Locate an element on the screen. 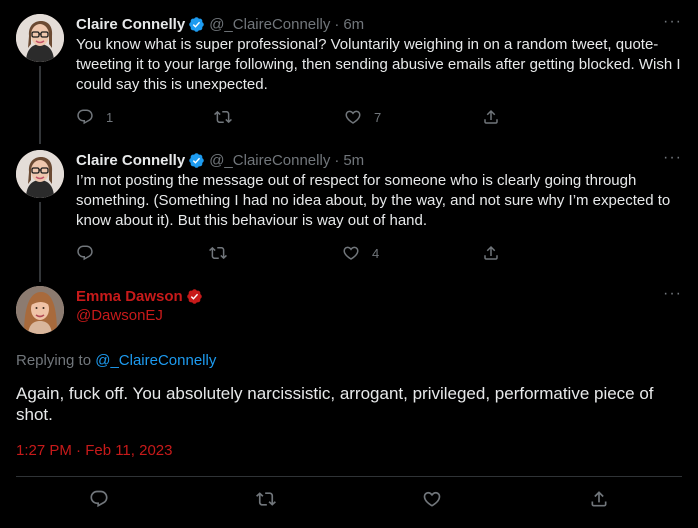 The width and height of the screenshot is (698, 528). main-author: Emma Dawson @DawsonEJ ··· is located at coordinates (379, 305).